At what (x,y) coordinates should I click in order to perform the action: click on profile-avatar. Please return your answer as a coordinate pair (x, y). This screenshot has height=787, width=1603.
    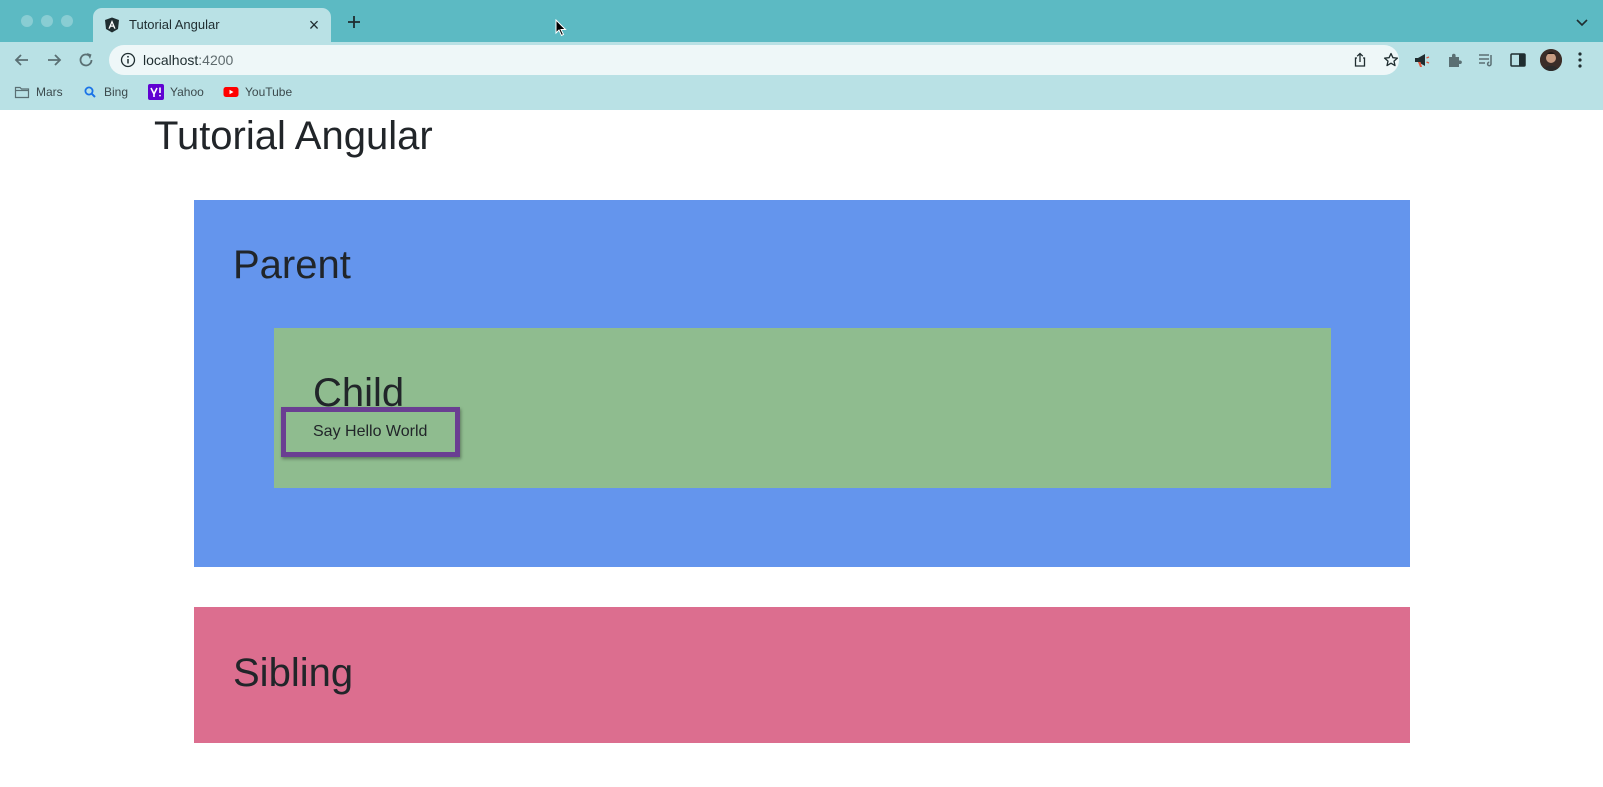
    Looking at the image, I should click on (1551, 60).